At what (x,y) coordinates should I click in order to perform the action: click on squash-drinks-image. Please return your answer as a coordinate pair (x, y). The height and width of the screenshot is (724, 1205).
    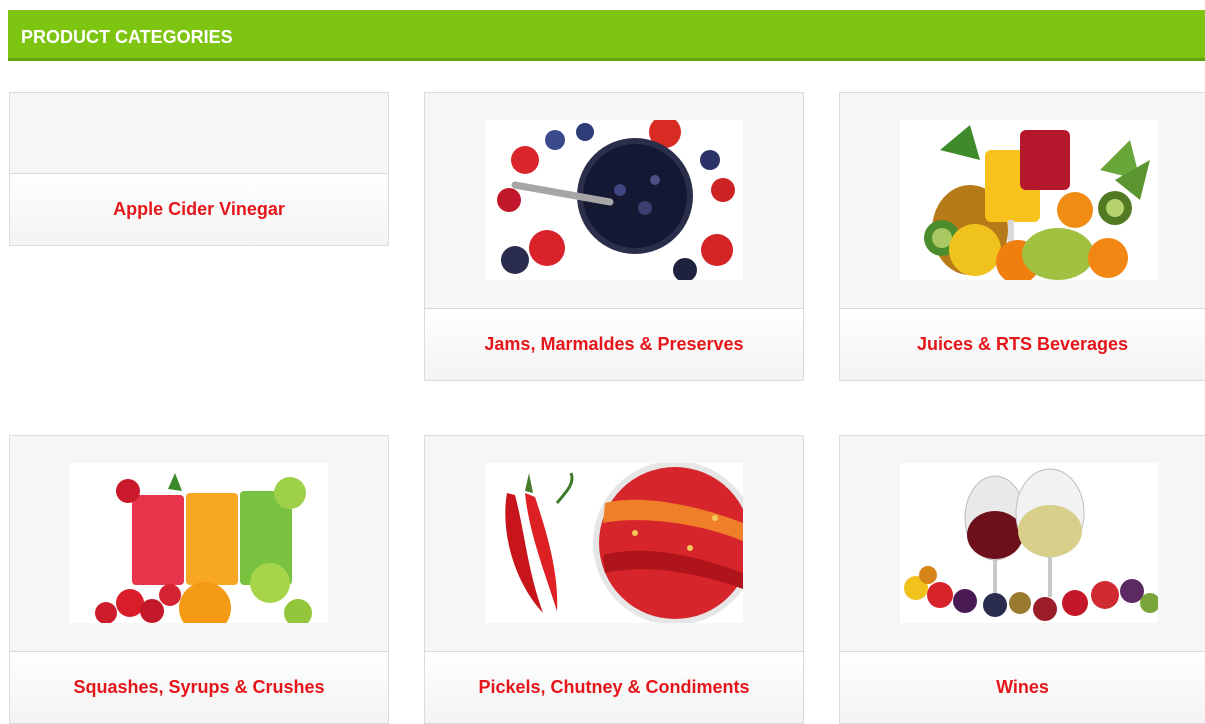
    Looking at the image, I should click on (199, 543).